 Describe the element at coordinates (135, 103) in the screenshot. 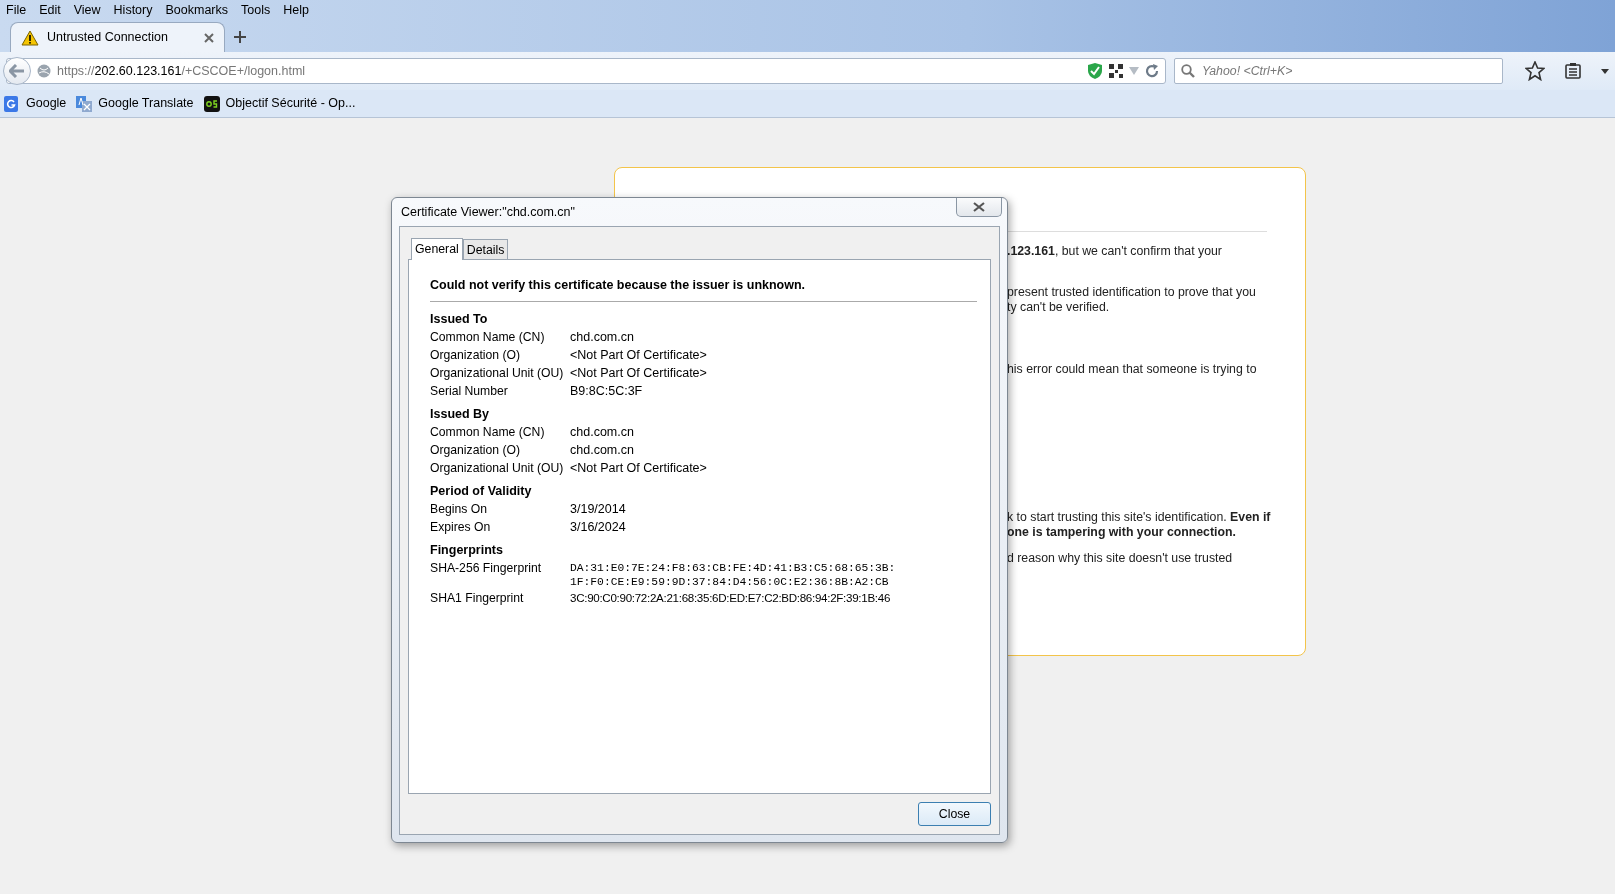

I see `bookmark-link: Google Translate` at that location.